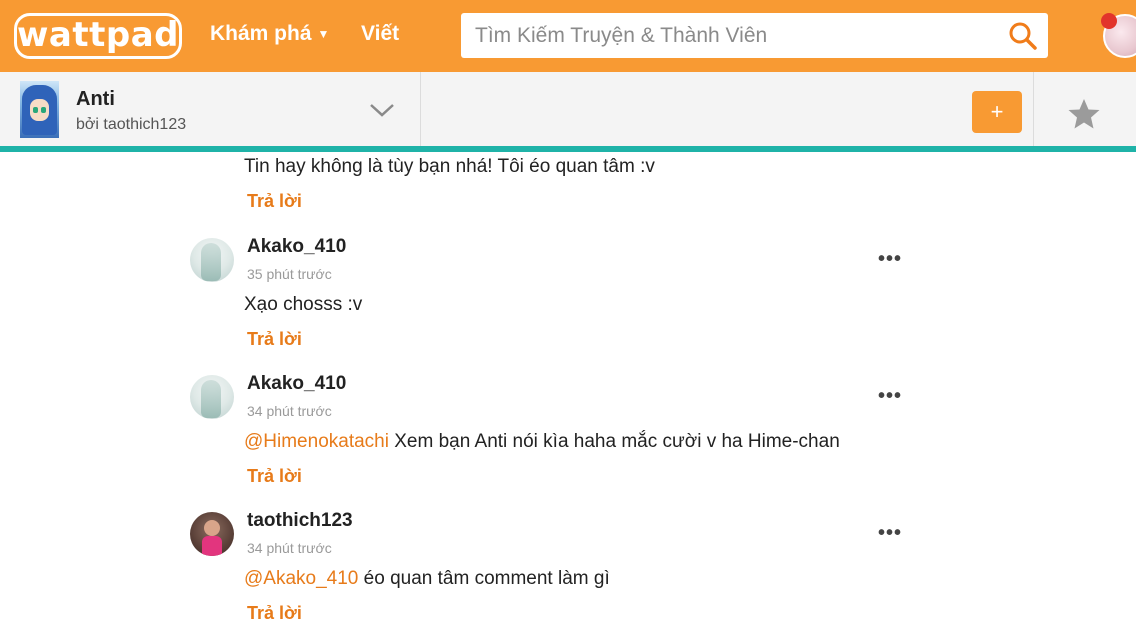  What do you see at coordinates (39, 109) in the screenshot?
I see `story-cover-image` at bounding box center [39, 109].